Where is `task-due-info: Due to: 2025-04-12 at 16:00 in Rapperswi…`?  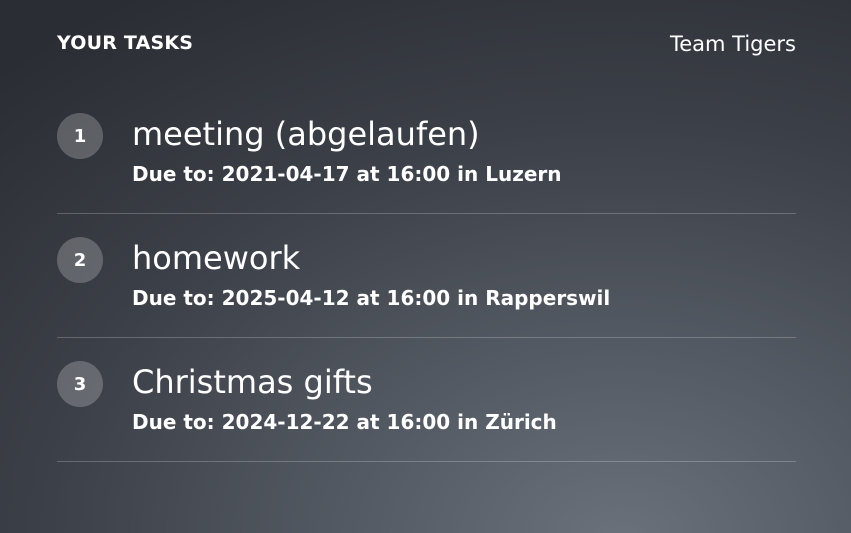 task-due-info: Due to: 2025-04-12 at 16:00 in Rapperswi… is located at coordinates (371, 298).